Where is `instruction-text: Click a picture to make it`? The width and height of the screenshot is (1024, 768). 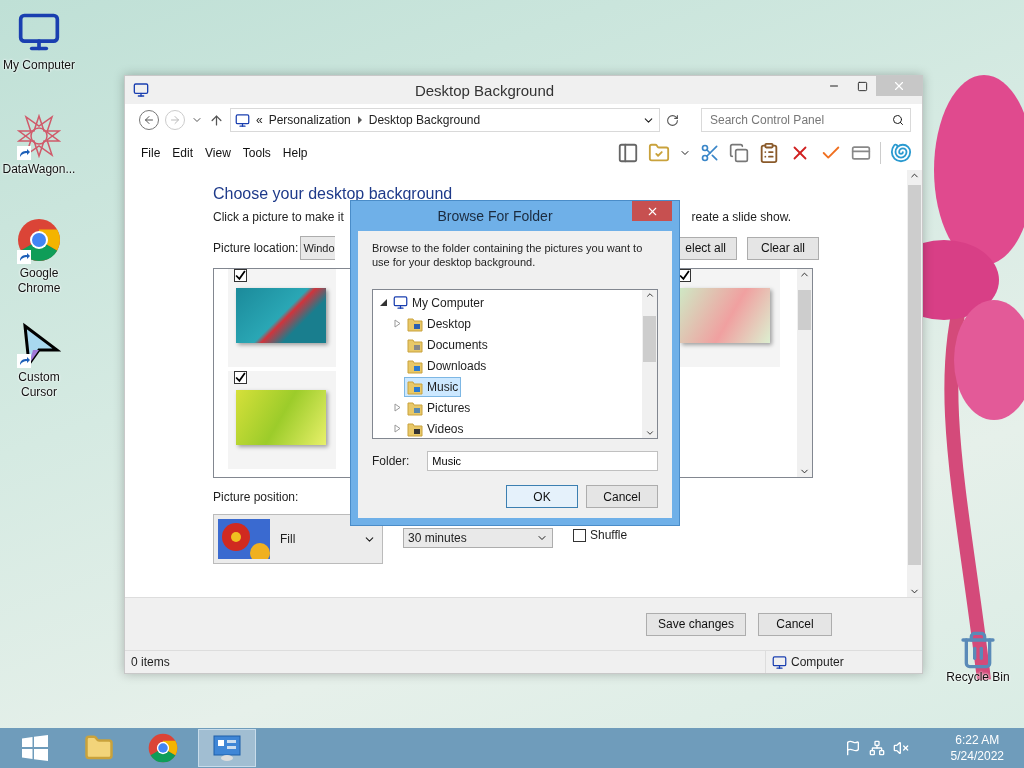 instruction-text: Click a picture to make it is located at coordinates (278, 217).